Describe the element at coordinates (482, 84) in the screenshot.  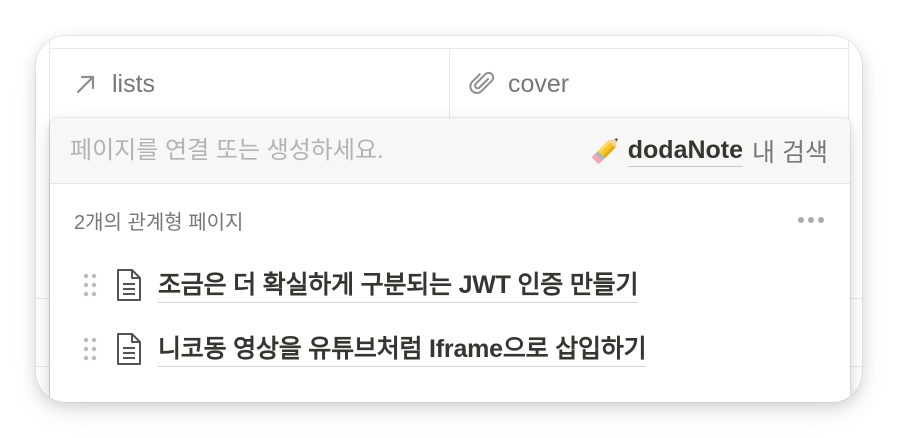
I see `paperclip-icon` at that location.